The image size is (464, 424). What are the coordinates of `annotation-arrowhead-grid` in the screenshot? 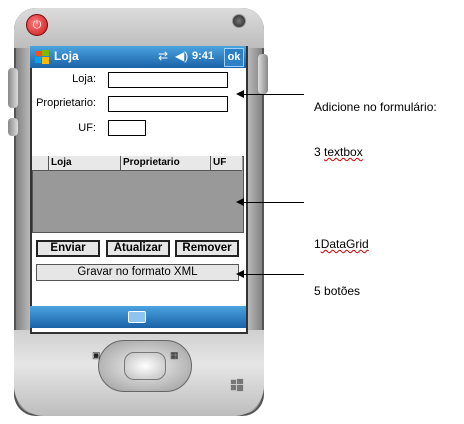 It's located at (240, 202).